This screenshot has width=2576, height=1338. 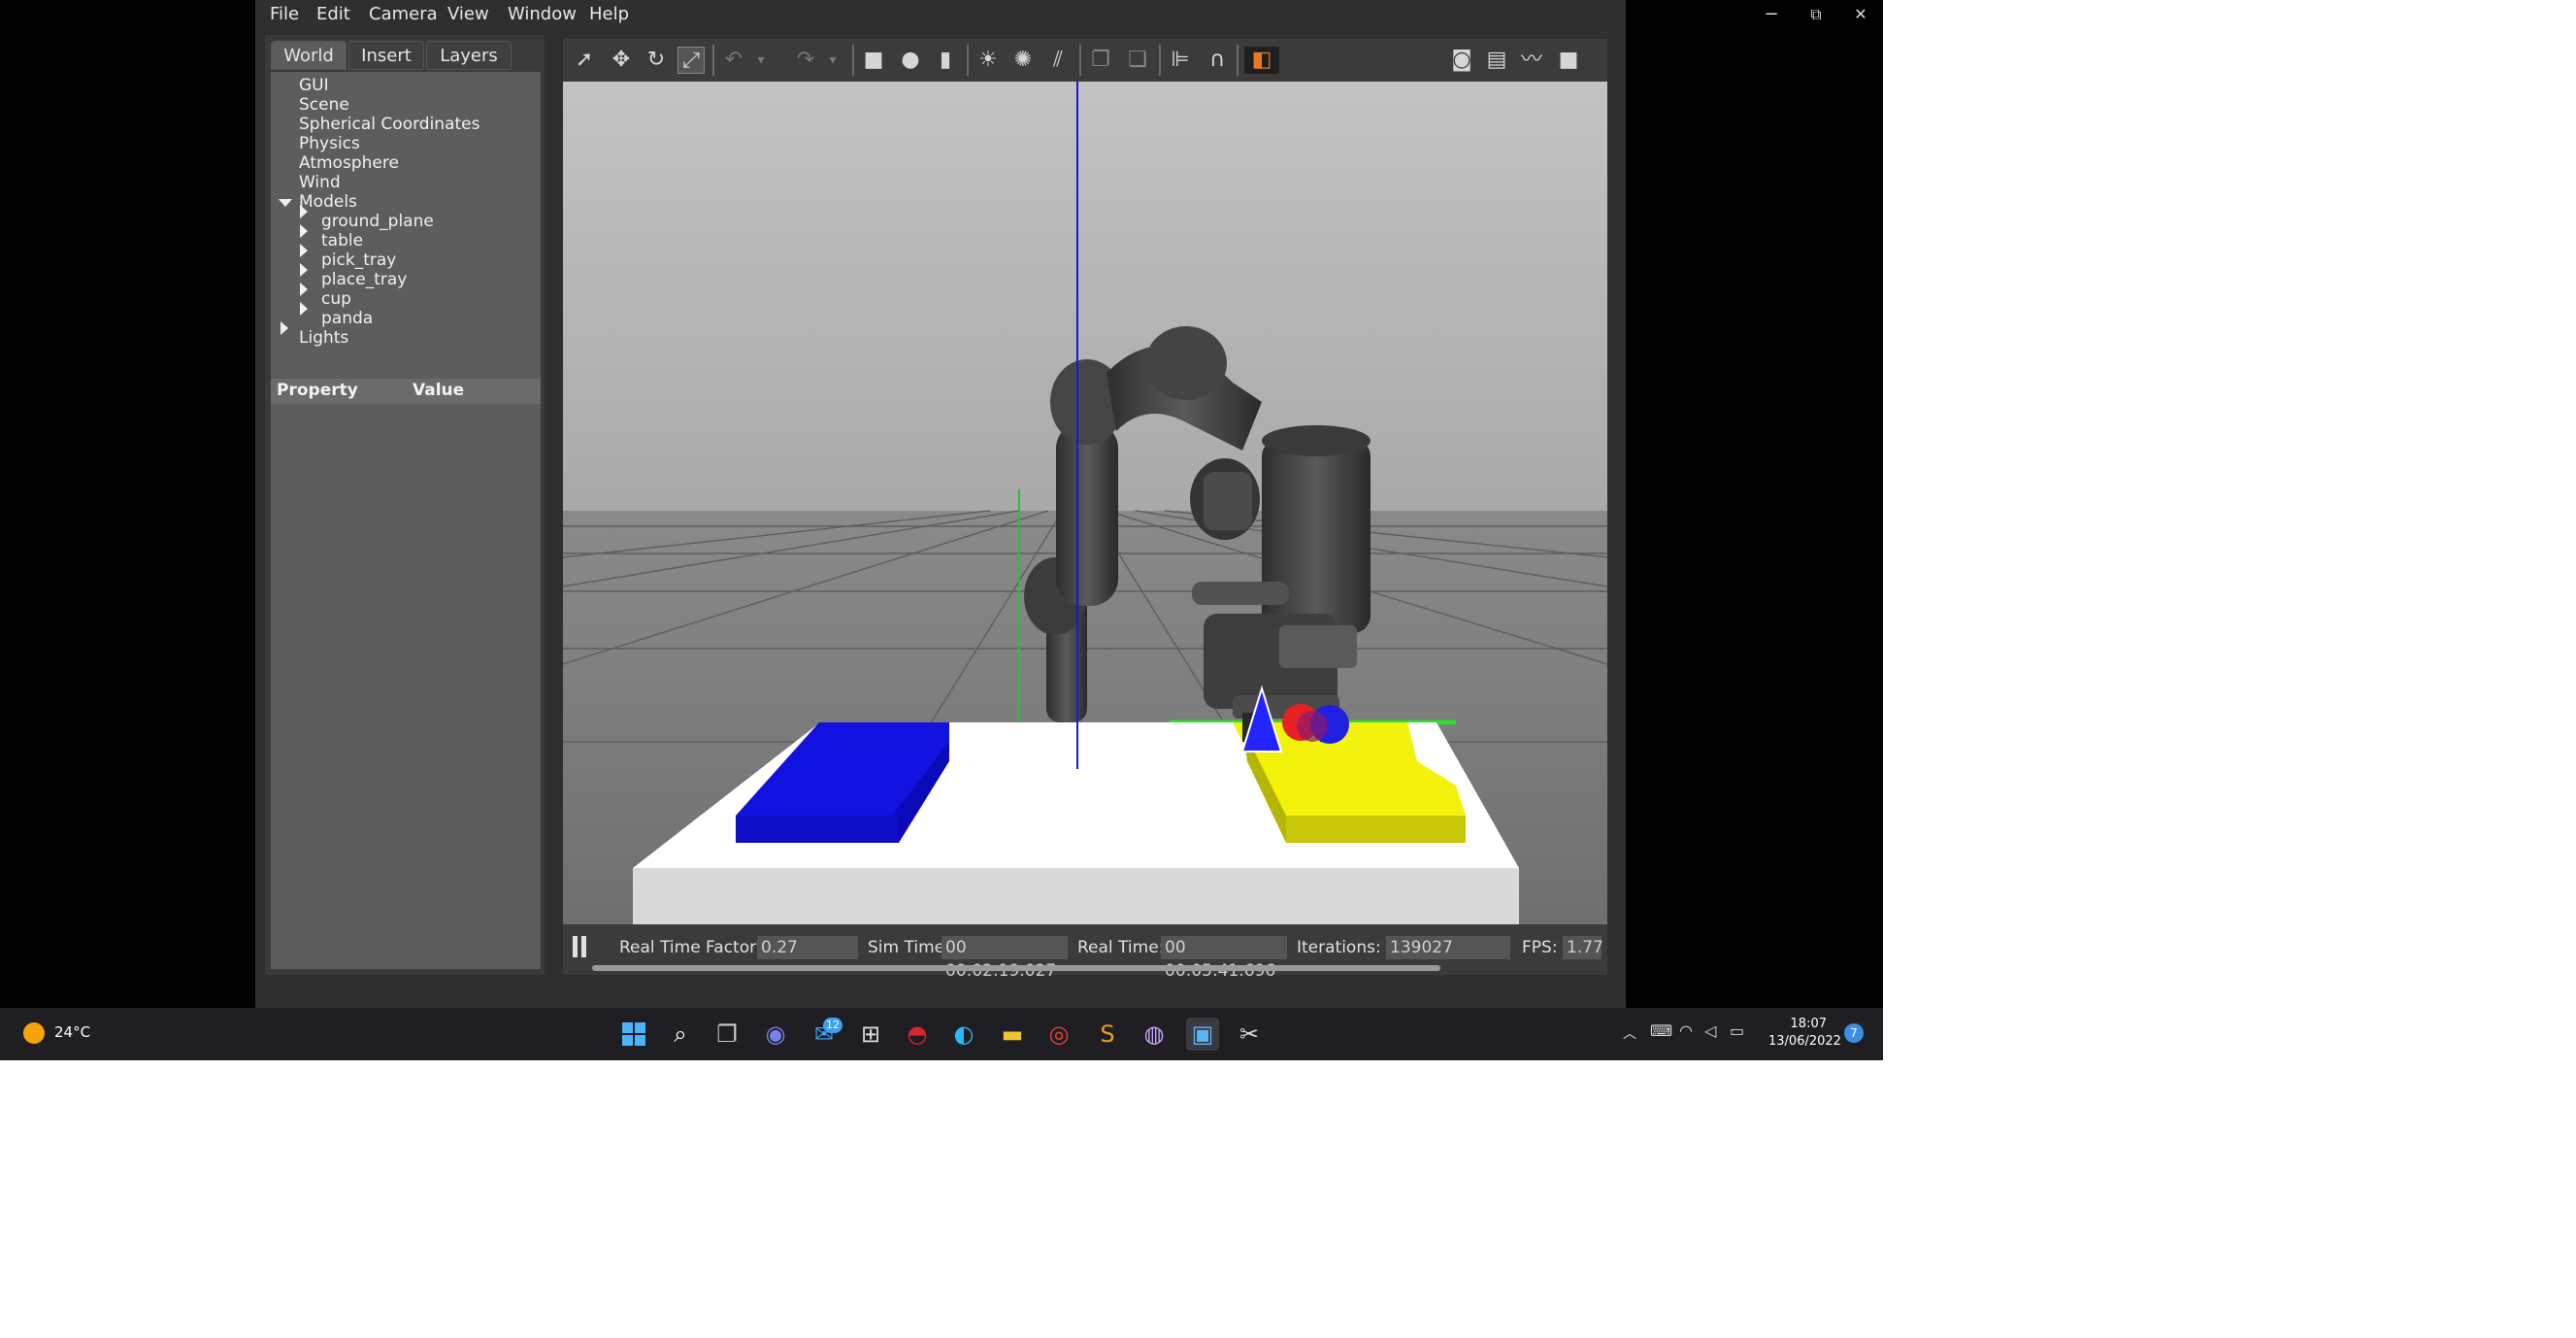 What do you see at coordinates (584, 61) in the screenshot?
I see `select-mode-icon: ➚` at bounding box center [584, 61].